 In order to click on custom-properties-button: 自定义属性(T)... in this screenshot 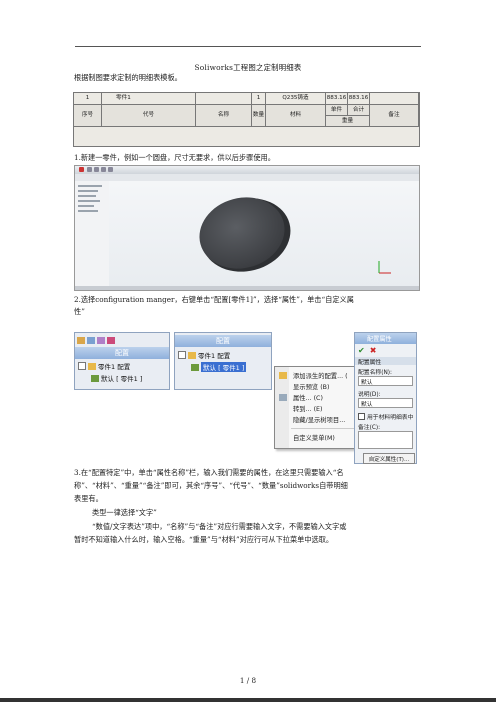, I will do `click(389, 458)`.